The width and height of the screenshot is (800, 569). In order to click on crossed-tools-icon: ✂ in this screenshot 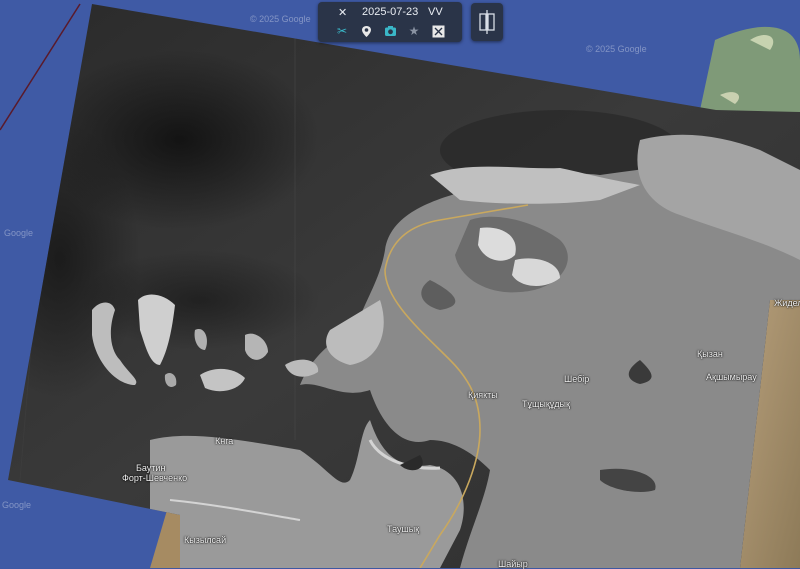, I will do `click(342, 31)`.